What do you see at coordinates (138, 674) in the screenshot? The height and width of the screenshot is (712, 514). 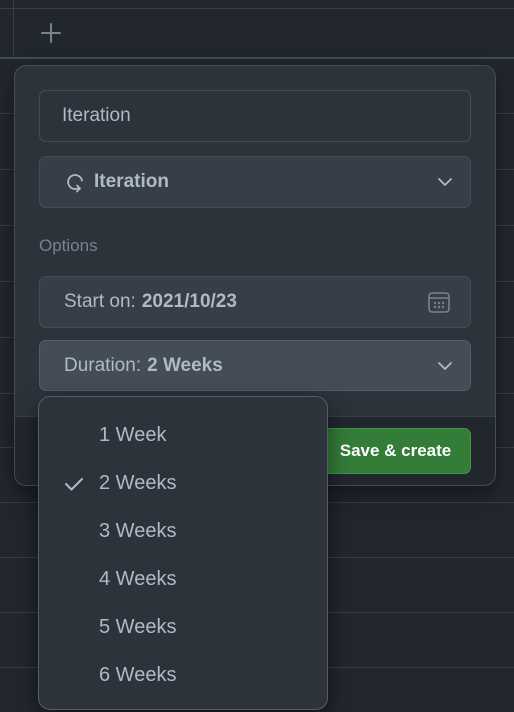 I see `duration-option-label: 6 Weeks` at bounding box center [138, 674].